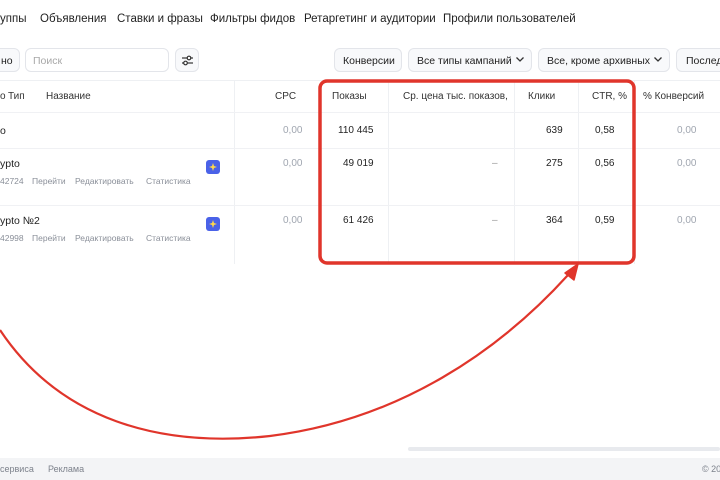 The height and width of the screenshot is (480, 720). I want to click on archive-filter-select: Все, кроме архивных, so click(604, 60).